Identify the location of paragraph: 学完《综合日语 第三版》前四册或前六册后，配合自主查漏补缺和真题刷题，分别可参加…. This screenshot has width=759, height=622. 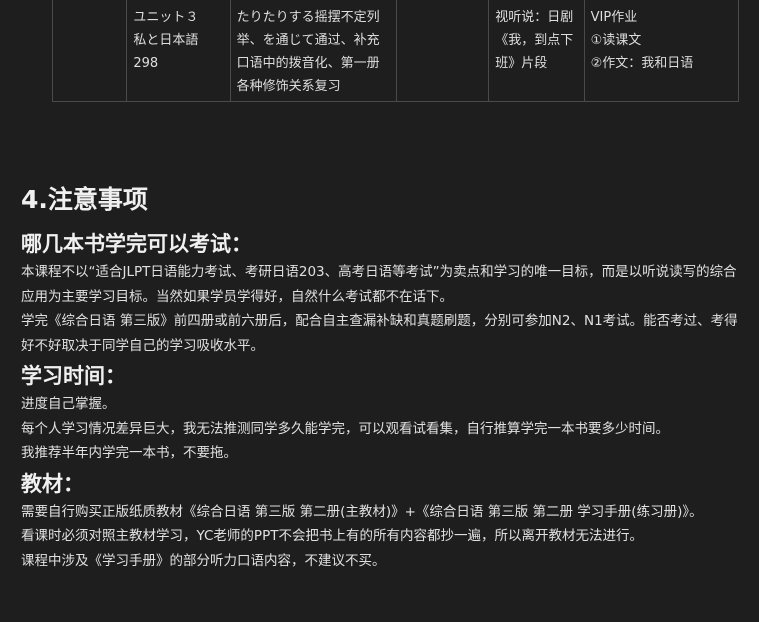
(379, 333).